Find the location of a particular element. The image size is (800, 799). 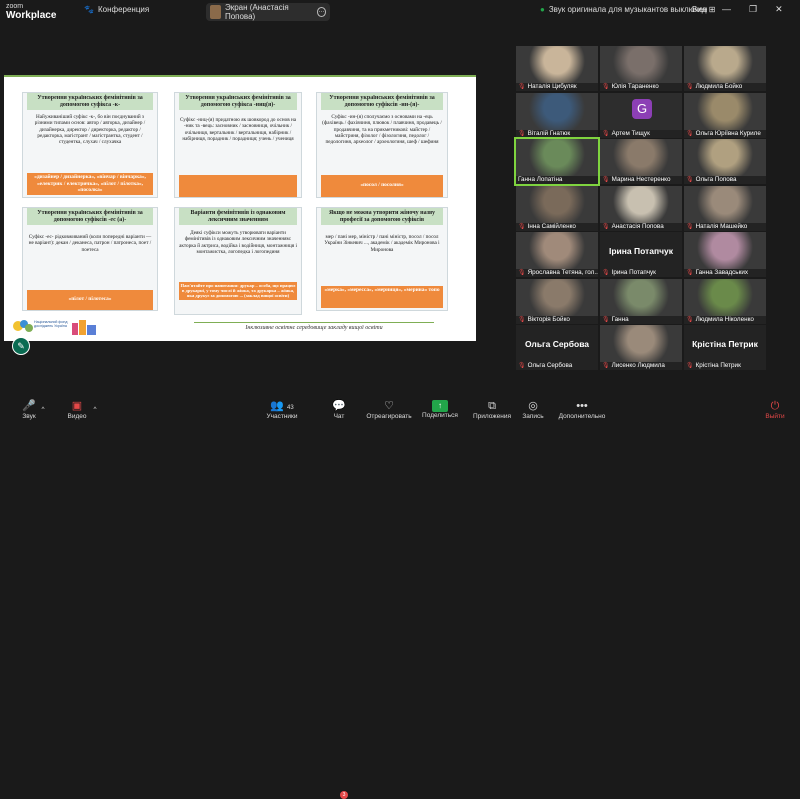

maximize-icon: ❐ is located at coordinates (753, 9).